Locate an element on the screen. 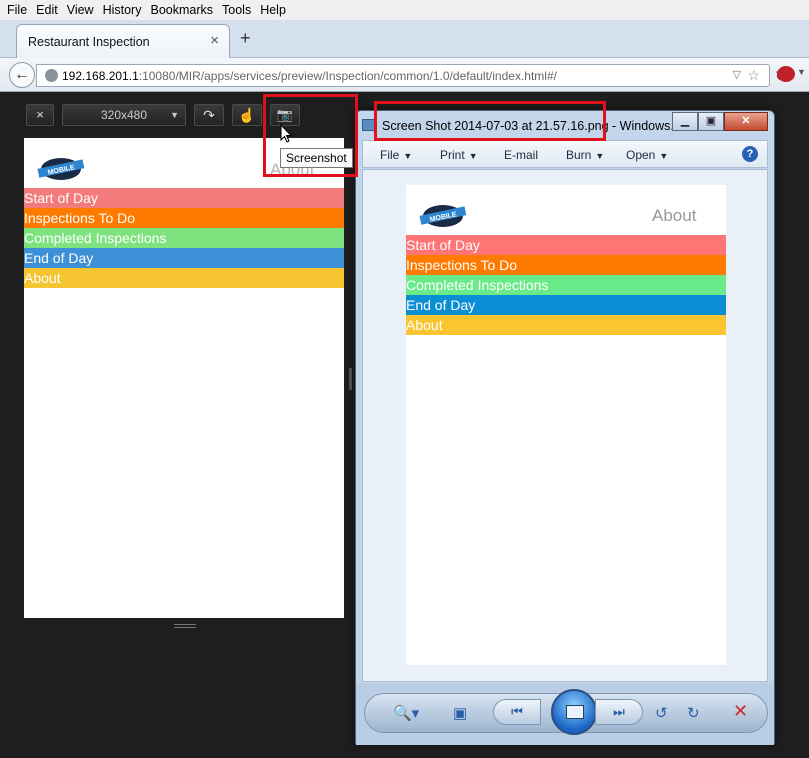  delete-icon: ✕ is located at coordinates (740, 711).